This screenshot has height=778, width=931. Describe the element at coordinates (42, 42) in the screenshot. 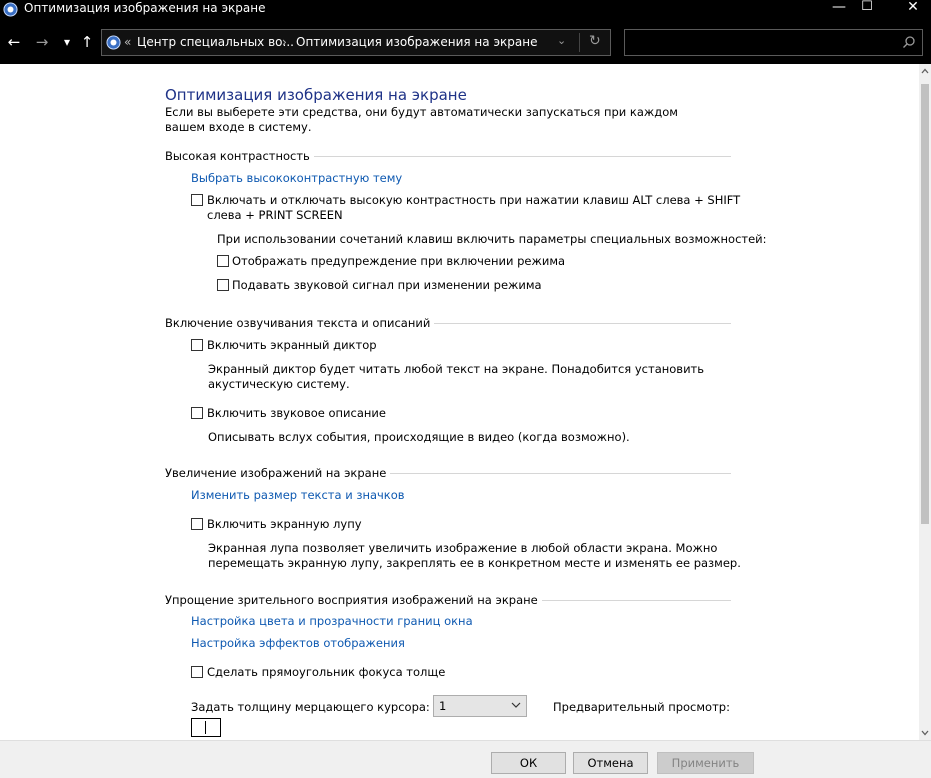

I see `forward-button: →` at that location.